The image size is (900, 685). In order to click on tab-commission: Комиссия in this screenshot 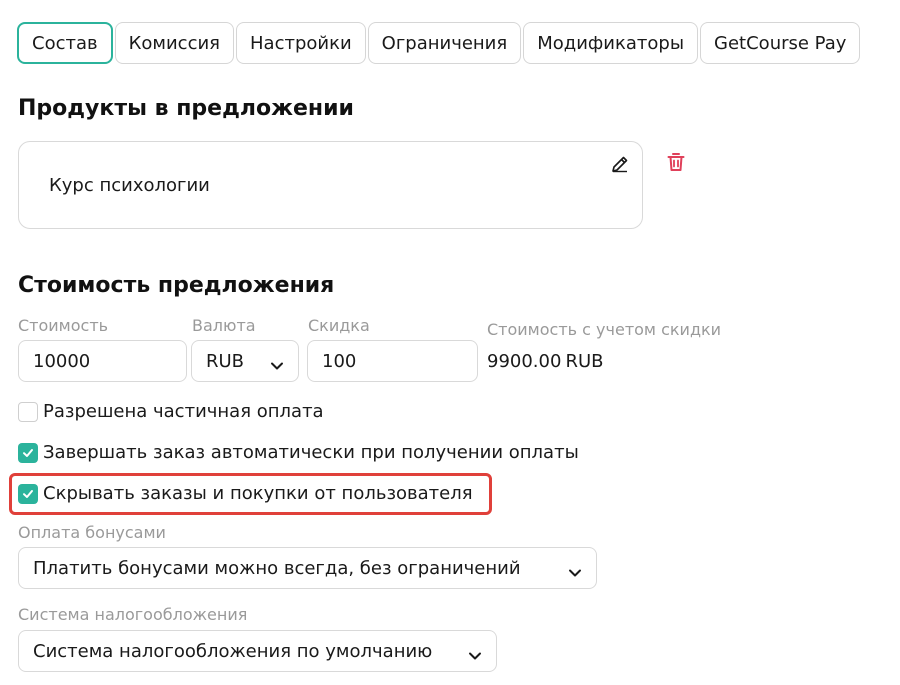, I will do `click(174, 43)`.